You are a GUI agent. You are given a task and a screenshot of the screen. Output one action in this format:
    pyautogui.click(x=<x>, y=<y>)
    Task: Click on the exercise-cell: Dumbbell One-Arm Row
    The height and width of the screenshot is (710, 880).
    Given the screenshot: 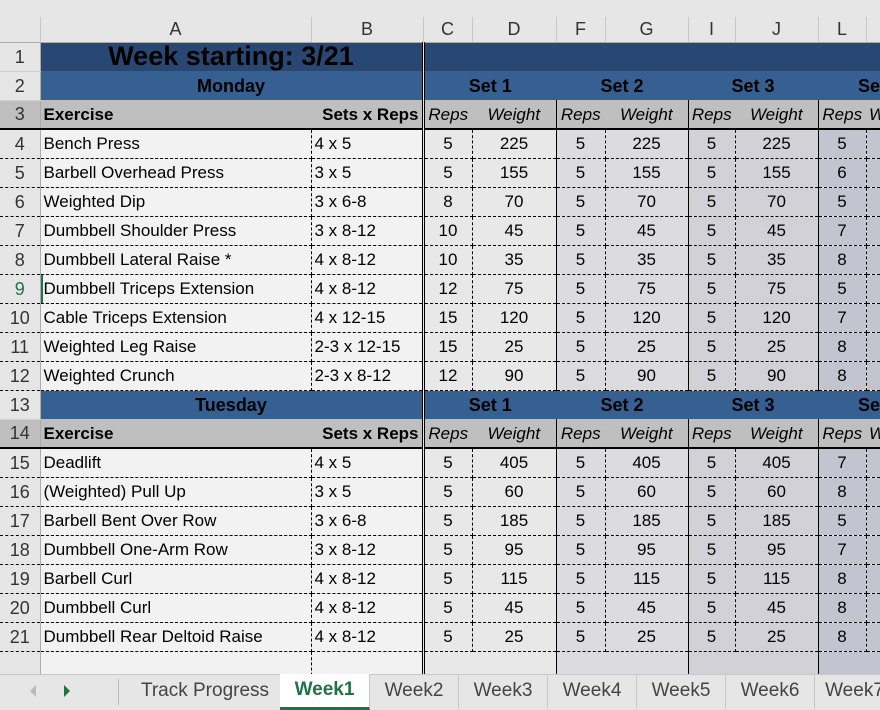 What is the action you would take?
    pyautogui.click(x=176, y=550)
    